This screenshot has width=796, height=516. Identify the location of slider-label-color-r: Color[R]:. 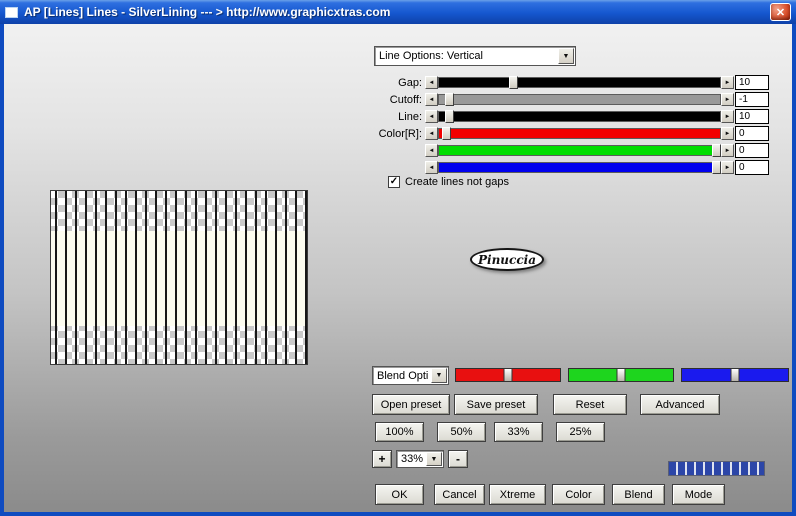
(400, 134).